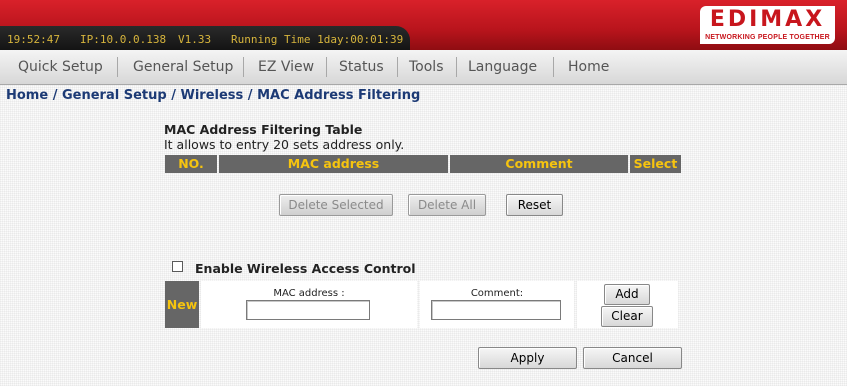  What do you see at coordinates (27, 95) in the screenshot?
I see `breadcrumb-home: Home` at bounding box center [27, 95].